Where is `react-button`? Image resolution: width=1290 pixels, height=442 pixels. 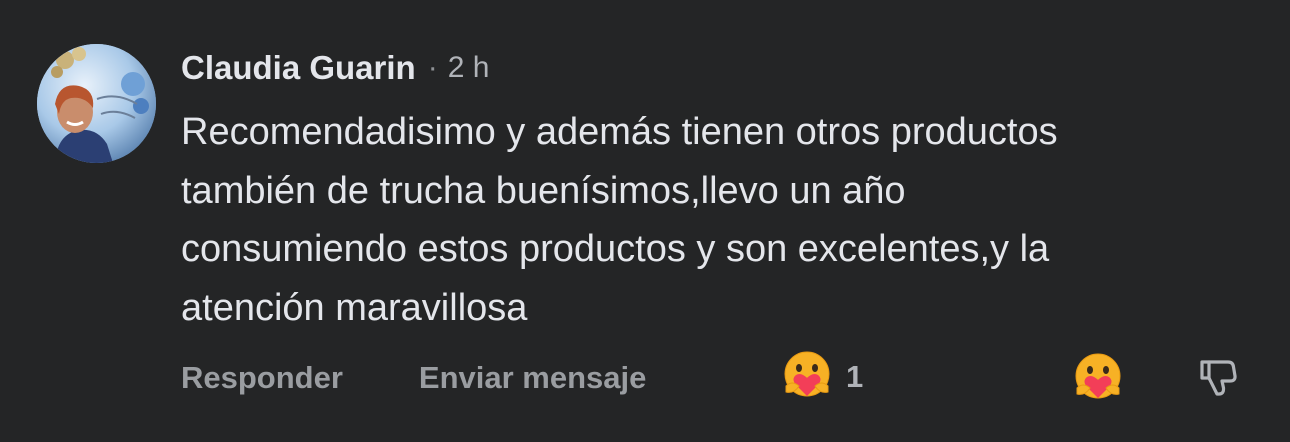
react-button is located at coordinates (1098, 377).